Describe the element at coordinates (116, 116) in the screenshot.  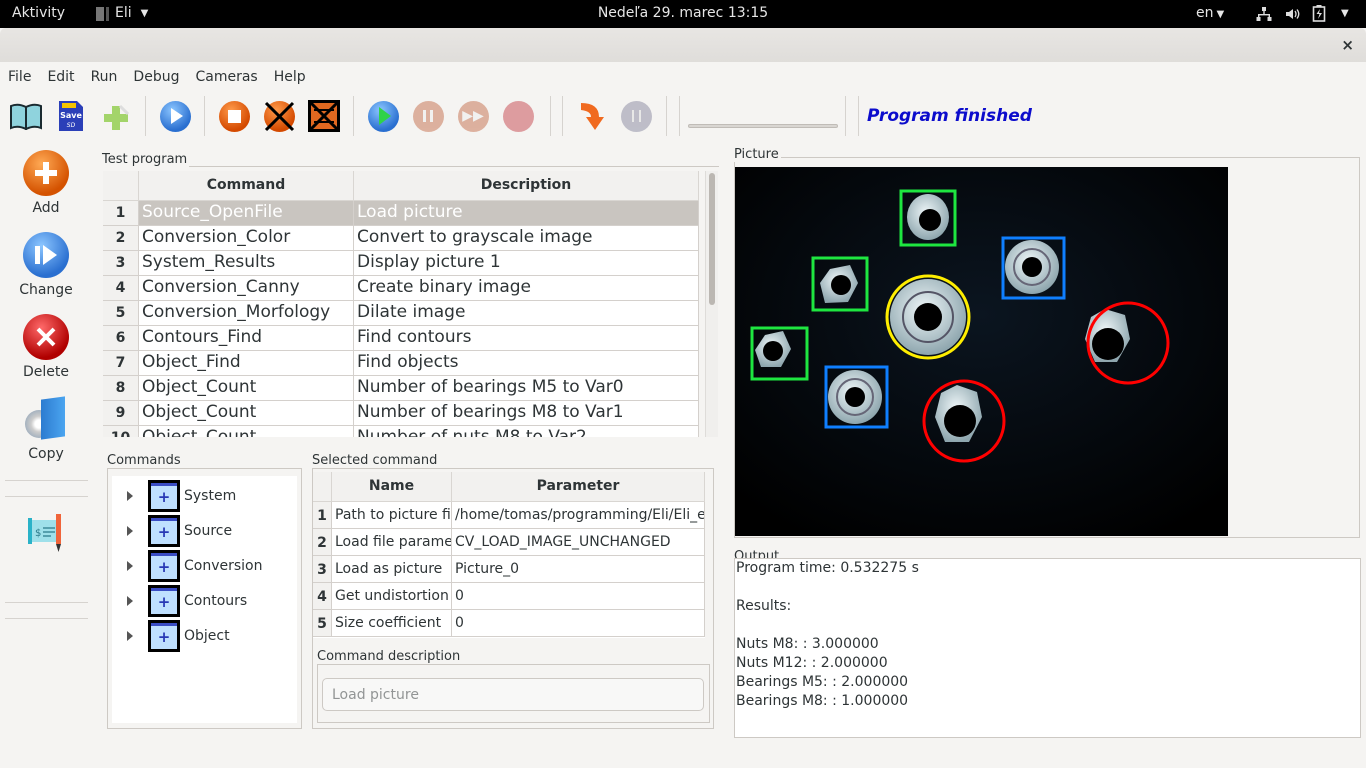
I see `new-button` at that location.